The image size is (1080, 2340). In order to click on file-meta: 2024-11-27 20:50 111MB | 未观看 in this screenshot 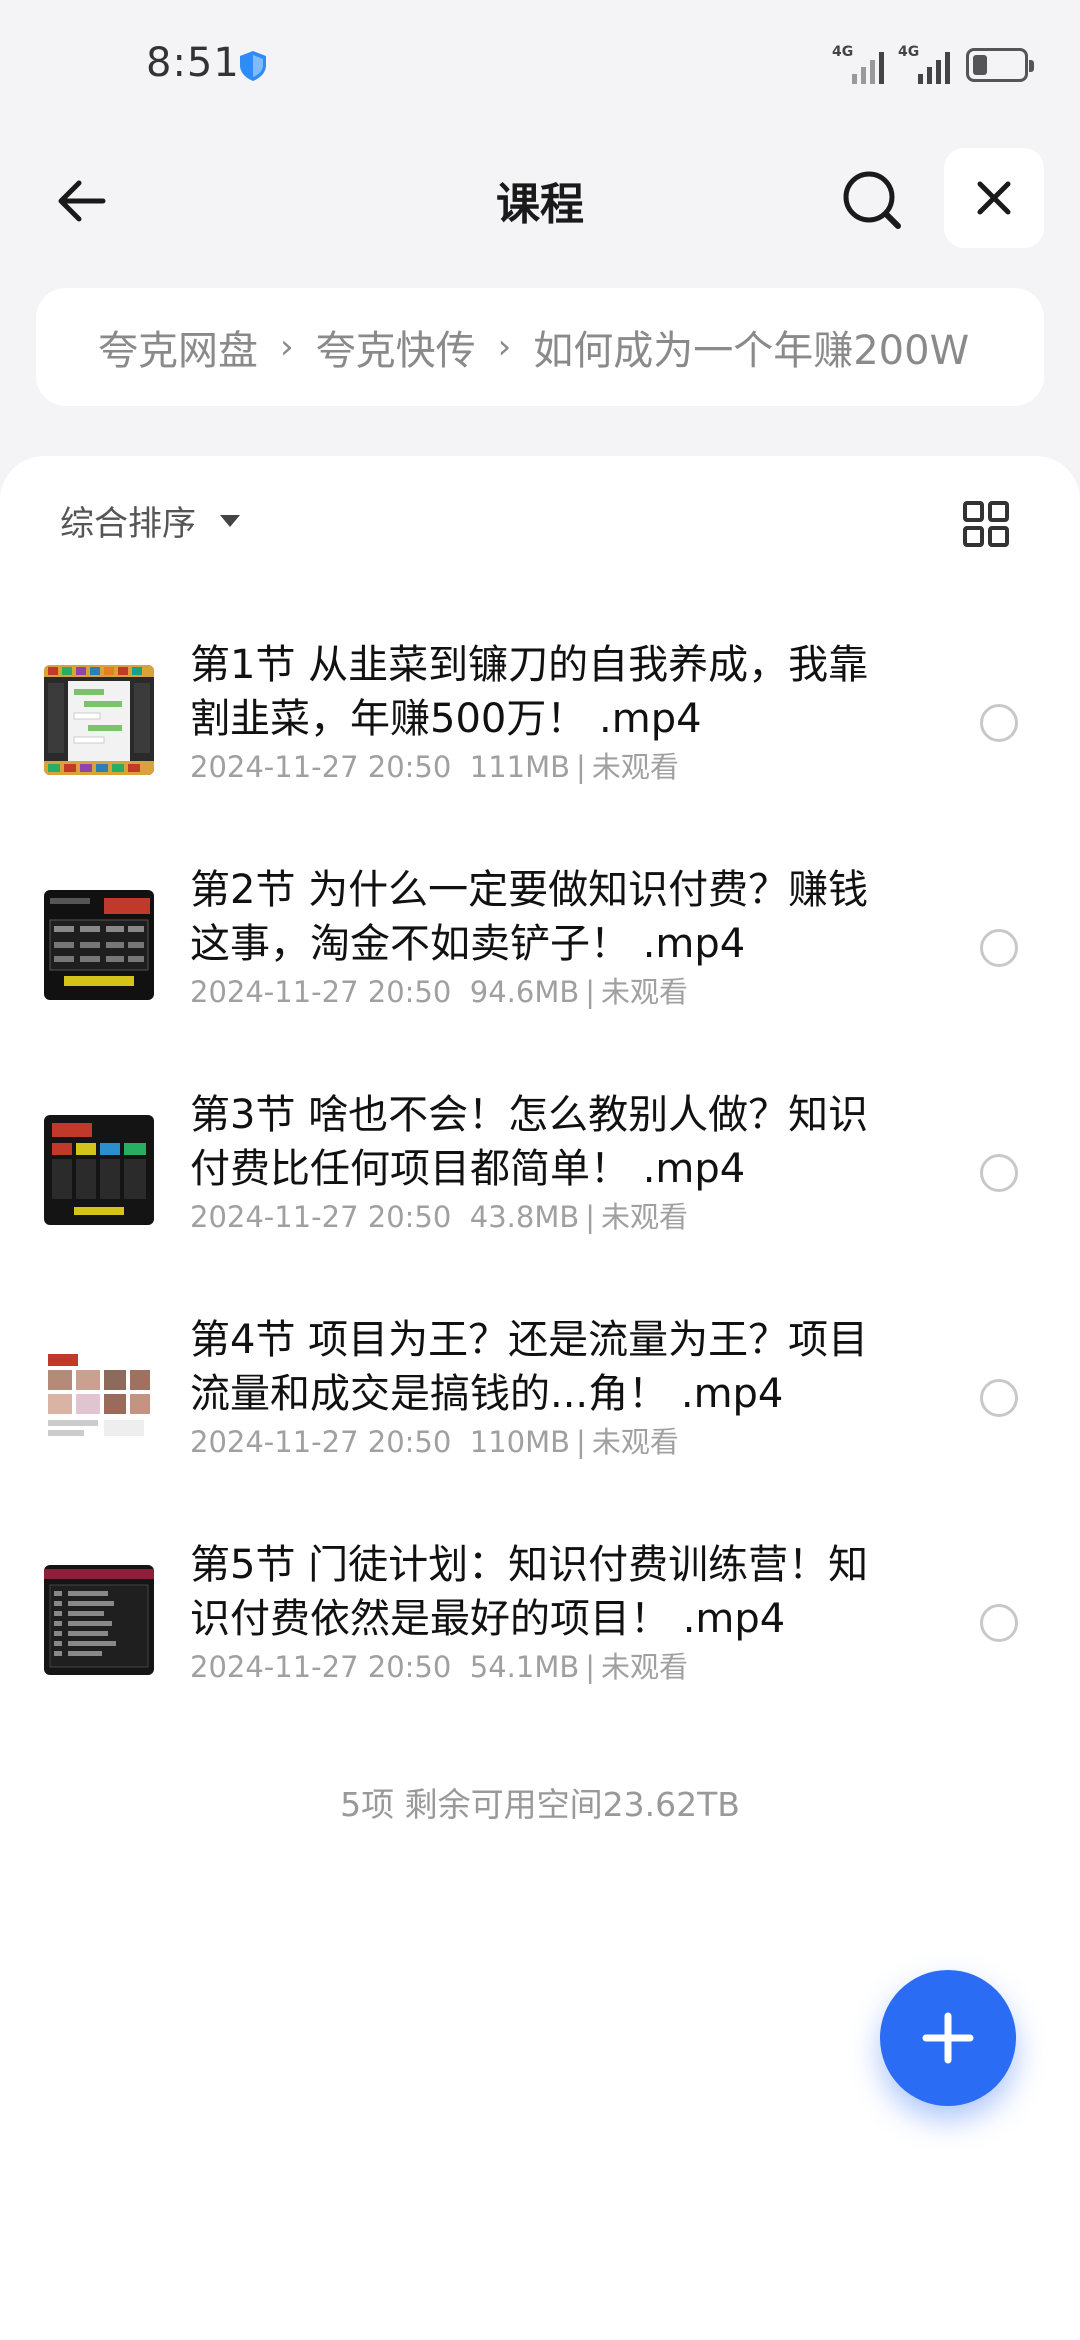, I will do `click(434, 767)`.